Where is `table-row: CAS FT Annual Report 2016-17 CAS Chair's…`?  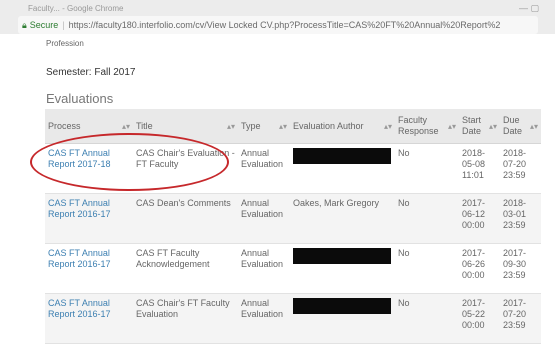 table-row: CAS FT Annual Report 2016-17 CAS Chair's… is located at coordinates (293, 318).